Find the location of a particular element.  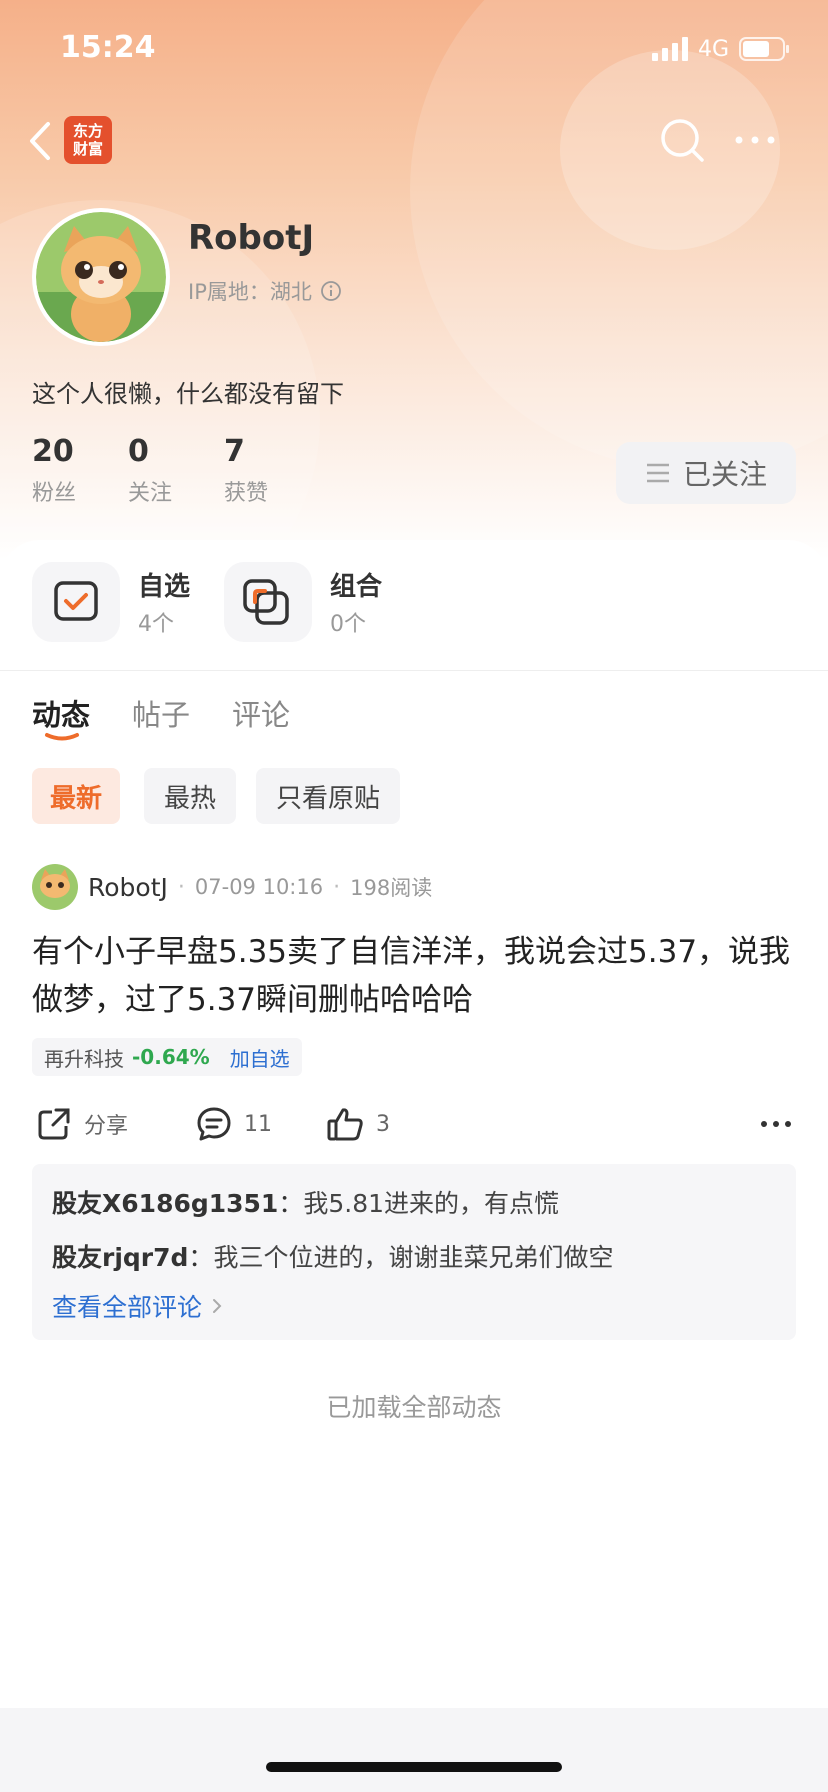

divider is located at coordinates (414, 670).